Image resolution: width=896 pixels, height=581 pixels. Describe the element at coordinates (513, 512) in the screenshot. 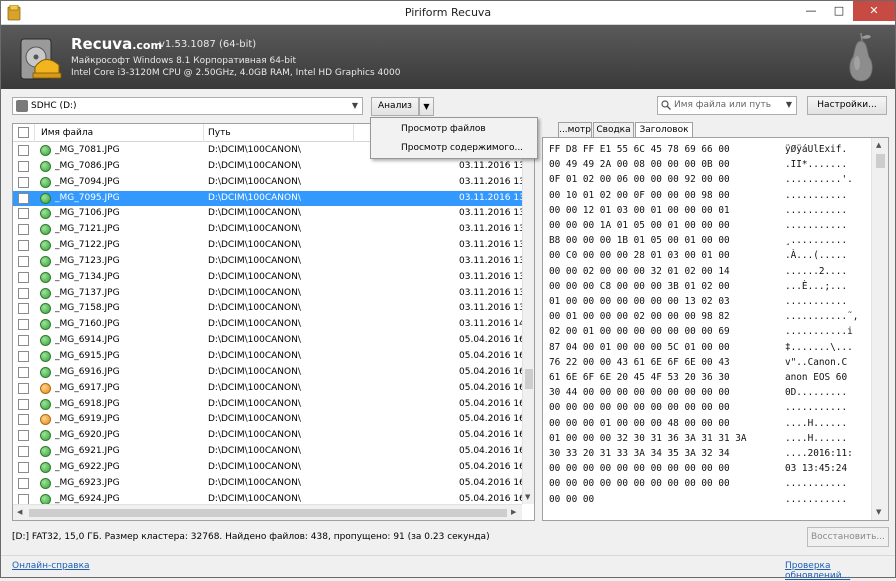

I see `scroll-right-icon: ▶` at that location.